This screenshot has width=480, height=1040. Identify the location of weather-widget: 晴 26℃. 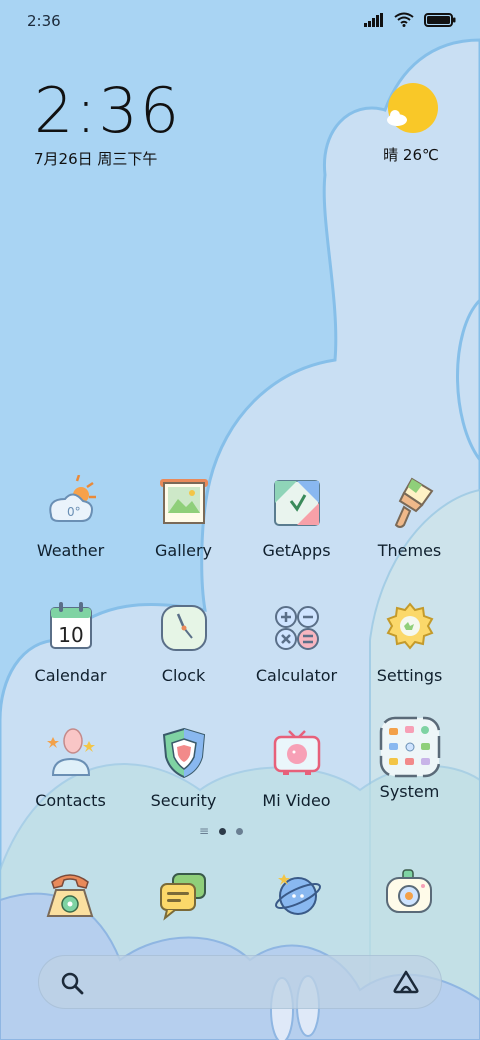
(411, 123).